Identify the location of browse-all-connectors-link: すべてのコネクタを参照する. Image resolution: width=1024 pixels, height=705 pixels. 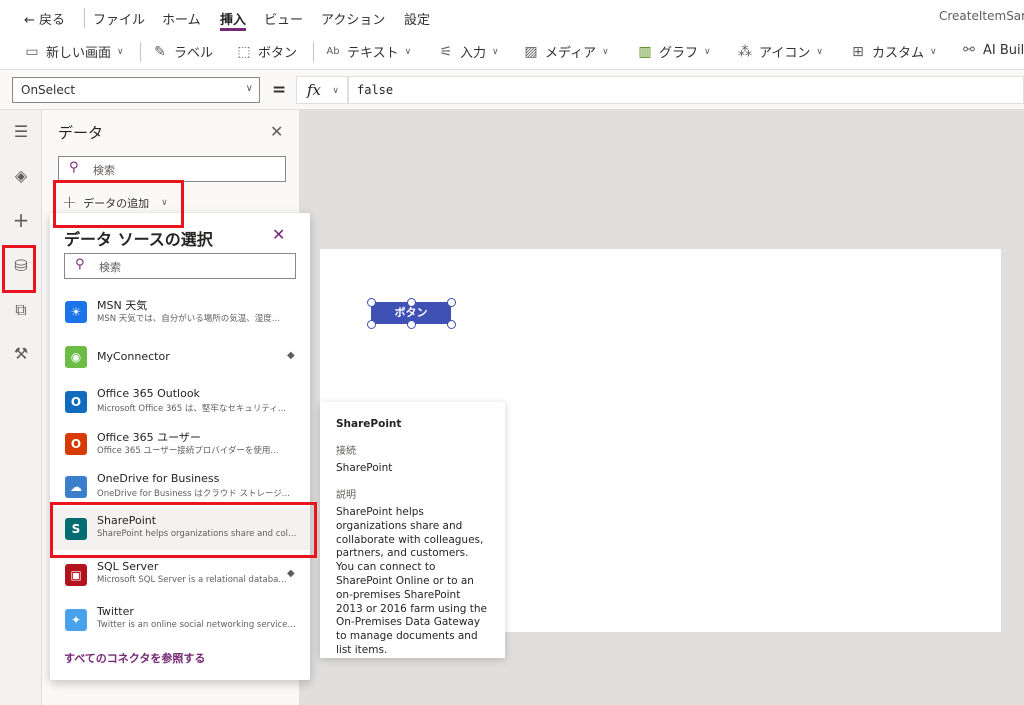
(134, 658).